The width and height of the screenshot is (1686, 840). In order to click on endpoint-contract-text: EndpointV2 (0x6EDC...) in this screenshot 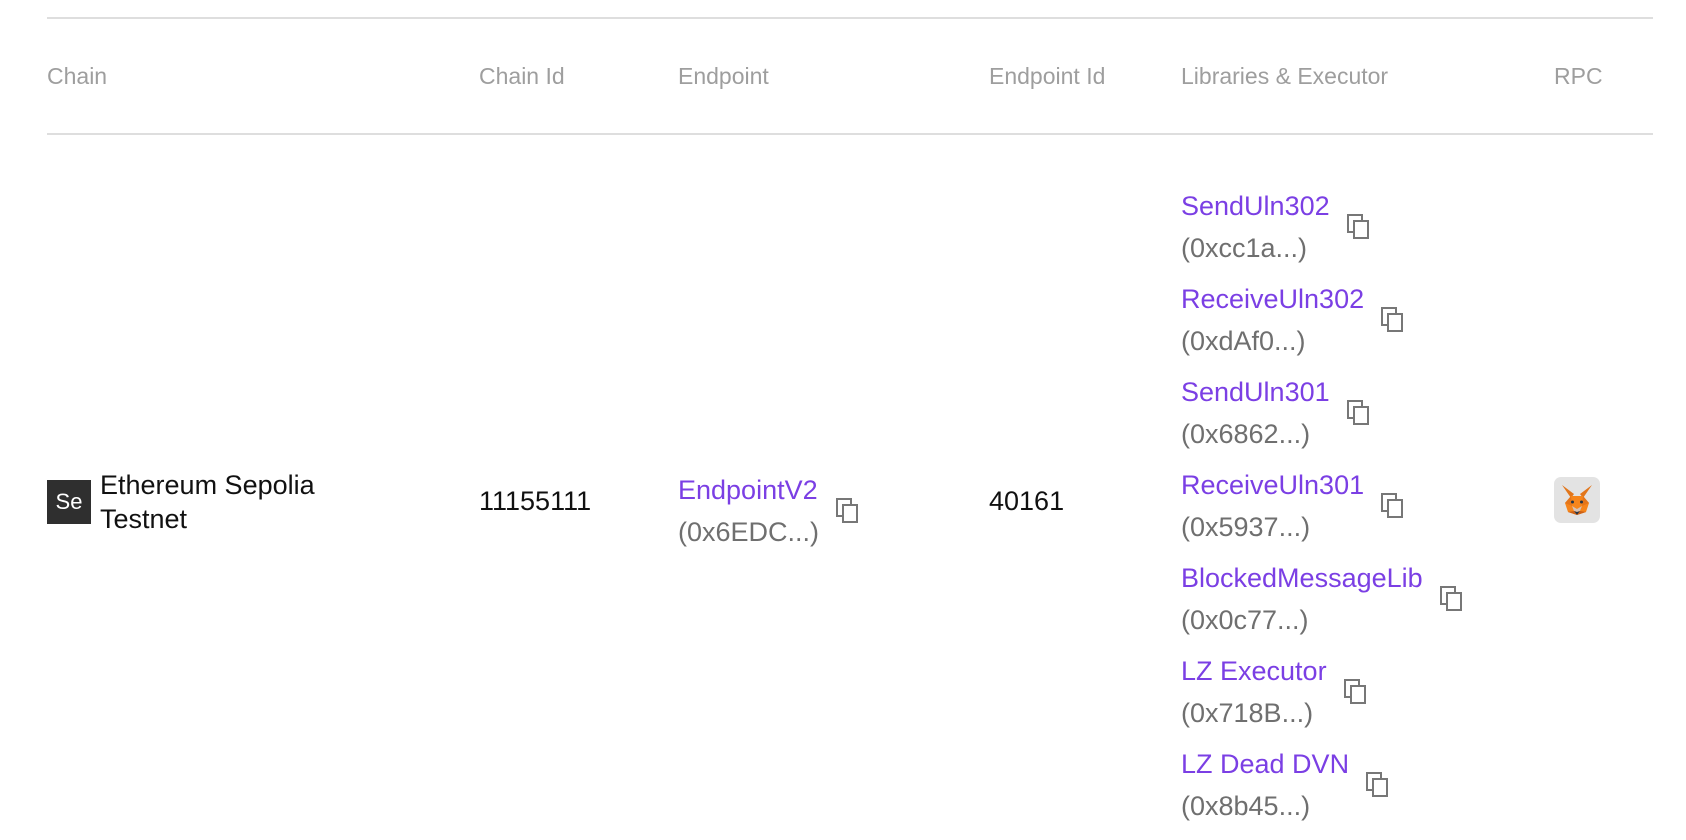, I will do `click(748, 511)`.